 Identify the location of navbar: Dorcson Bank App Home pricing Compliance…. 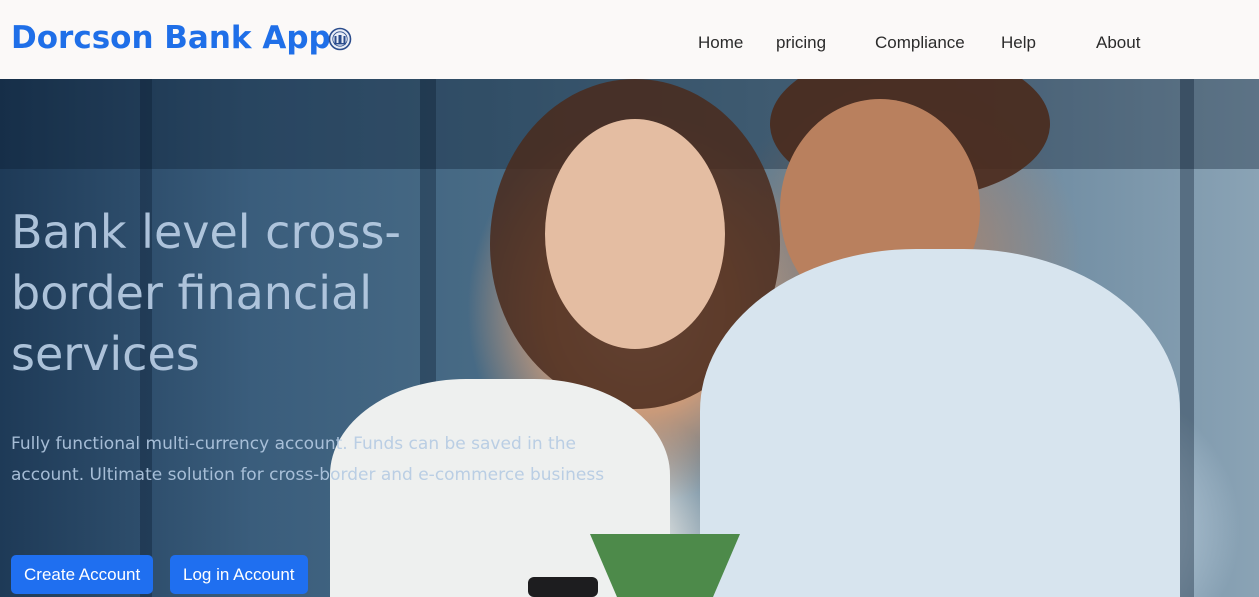
(629, 39).